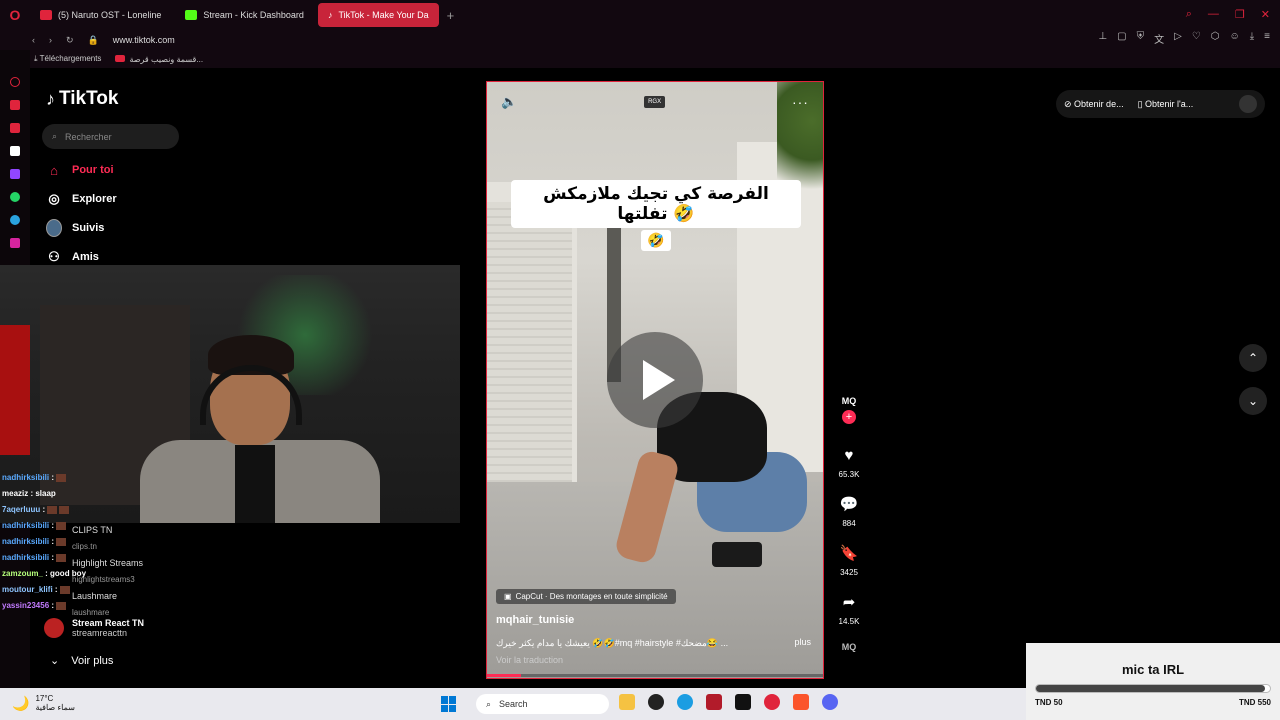 This screenshot has width=1280, height=720. What do you see at coordinates (640, 40) in the screenshot?
I see `address-bar: ‹ › ↻ 🔒 www.tiktok.com` at bounding box center [640, 40].